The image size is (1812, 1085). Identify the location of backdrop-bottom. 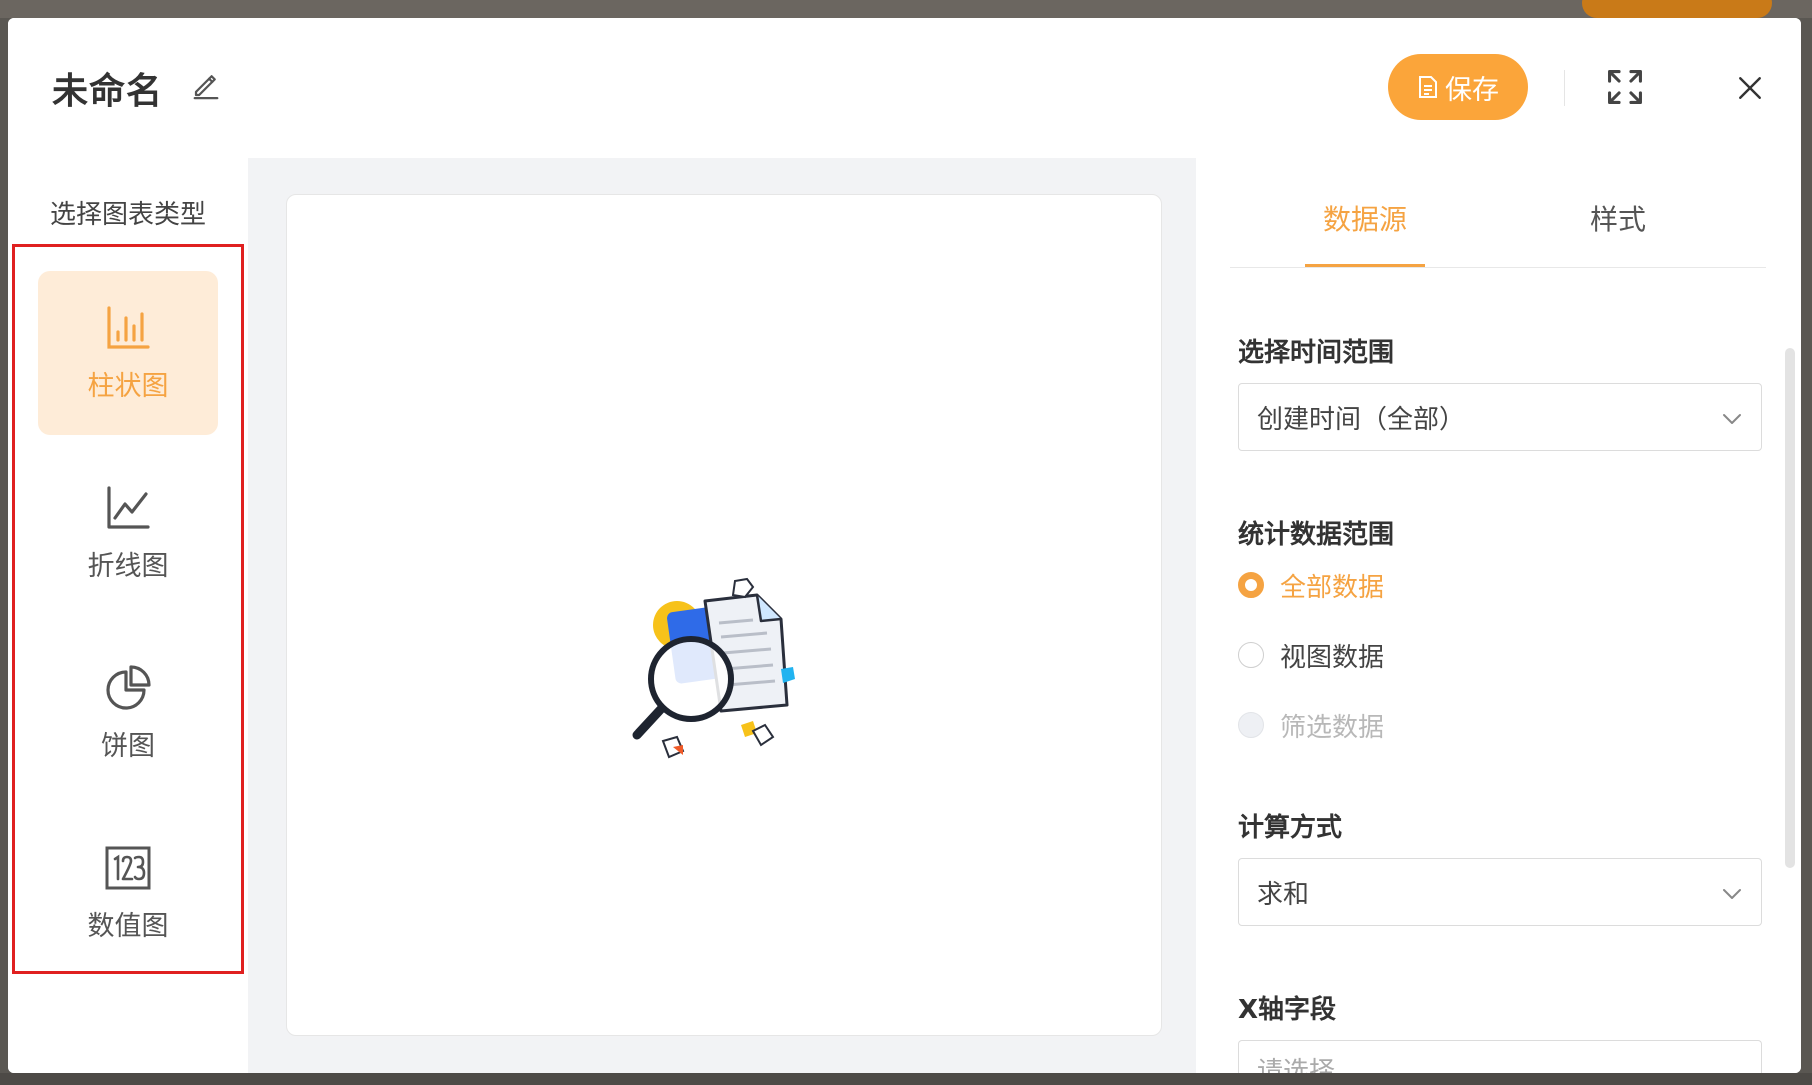
(906, 1079).